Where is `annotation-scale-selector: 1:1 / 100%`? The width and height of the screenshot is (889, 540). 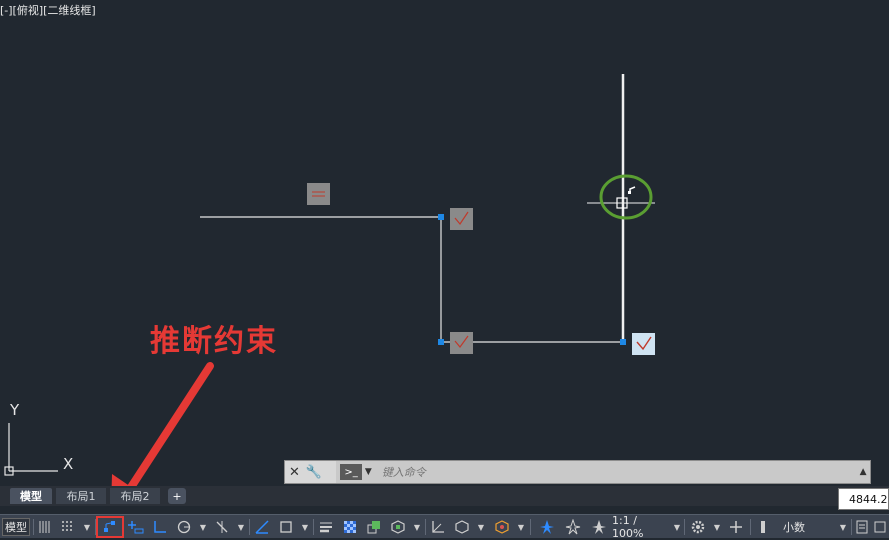 annotation-scale-selector: 1:1 / 100% is located at coordinates (641, 527).